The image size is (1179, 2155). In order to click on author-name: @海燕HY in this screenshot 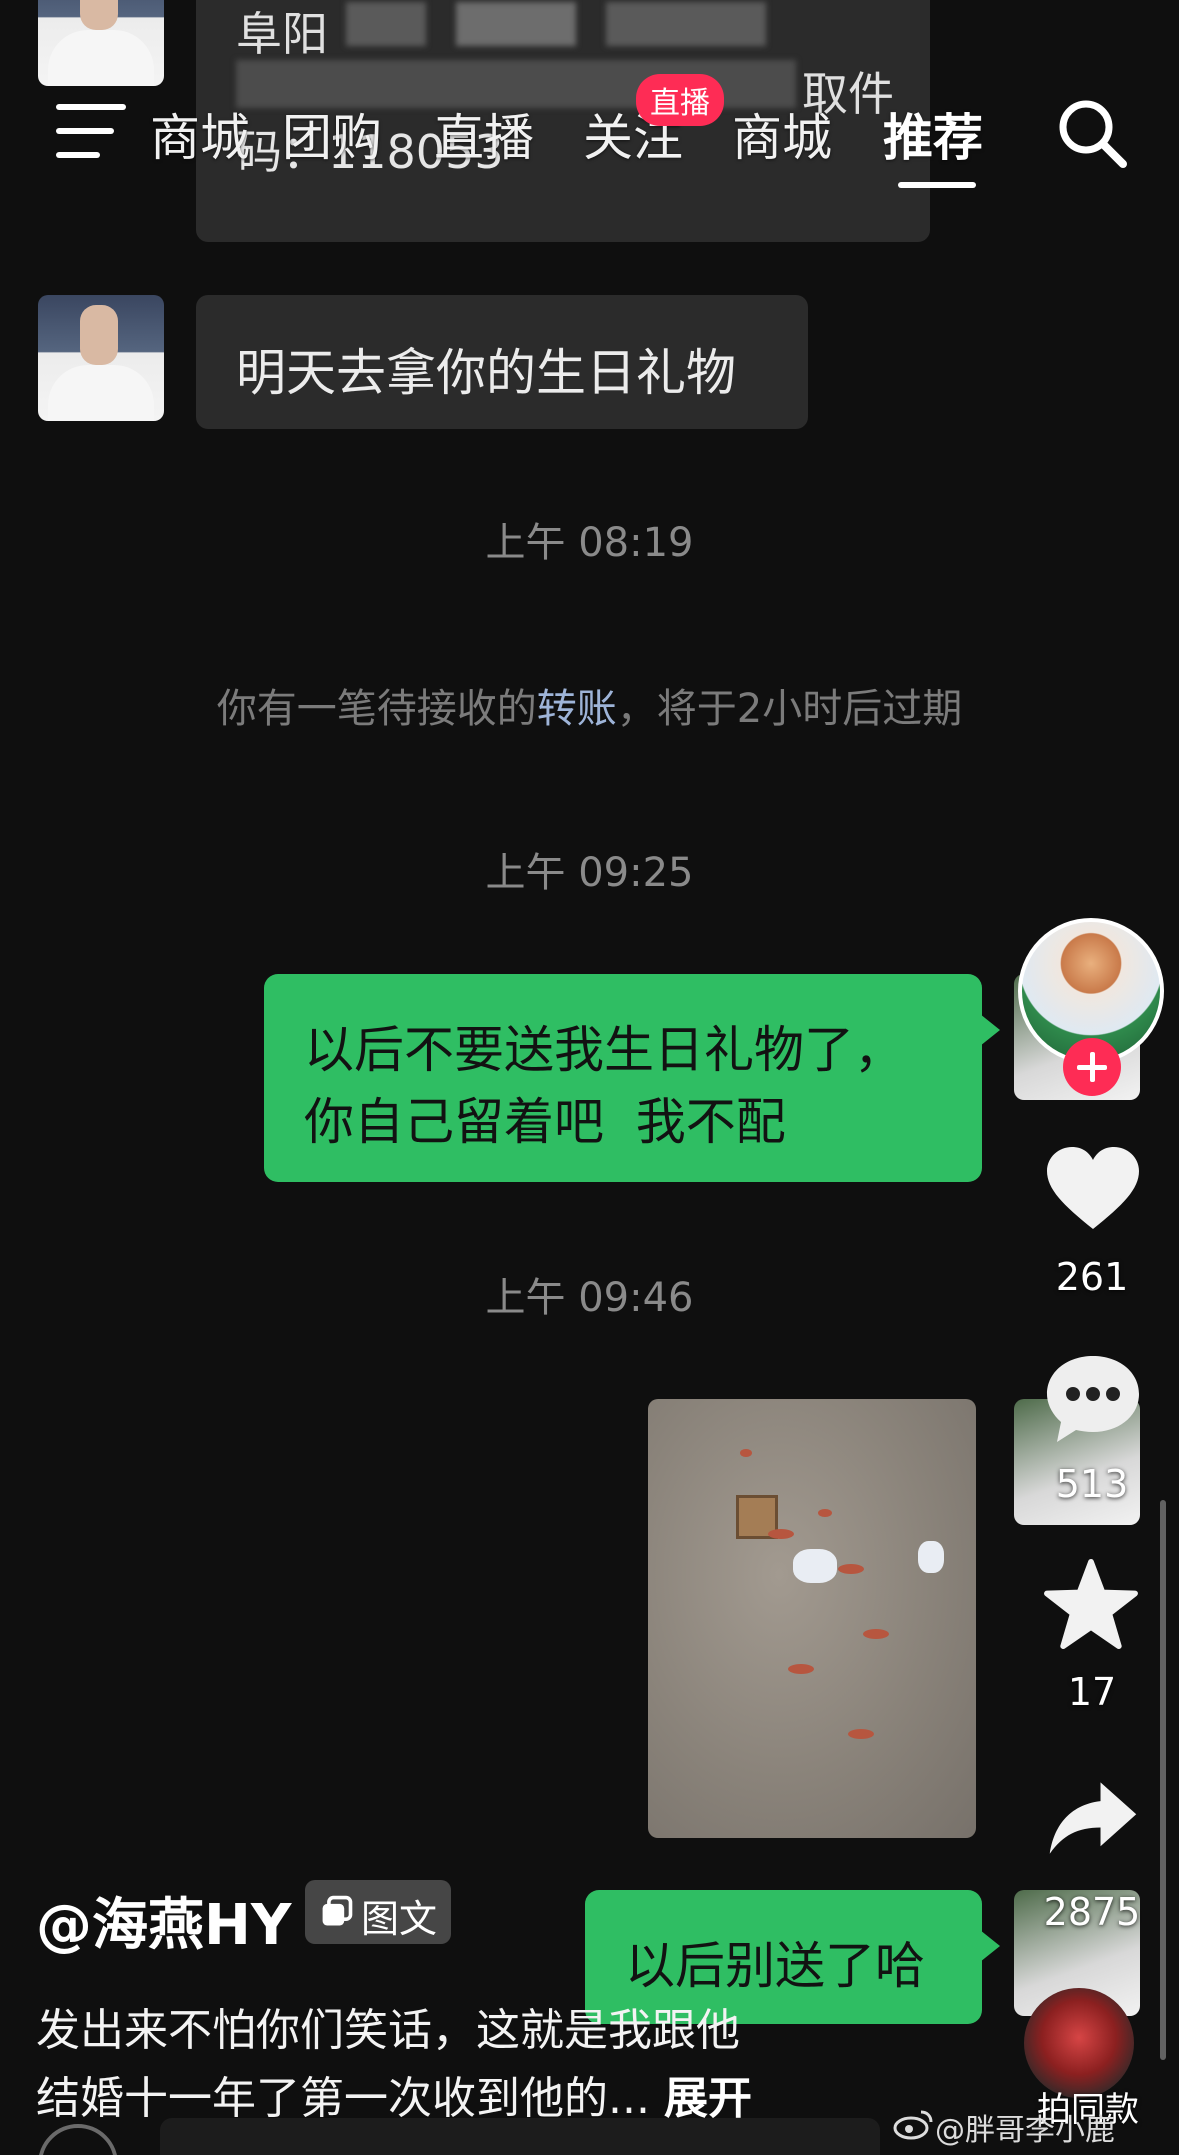, I will do `click(163, 1920)`.